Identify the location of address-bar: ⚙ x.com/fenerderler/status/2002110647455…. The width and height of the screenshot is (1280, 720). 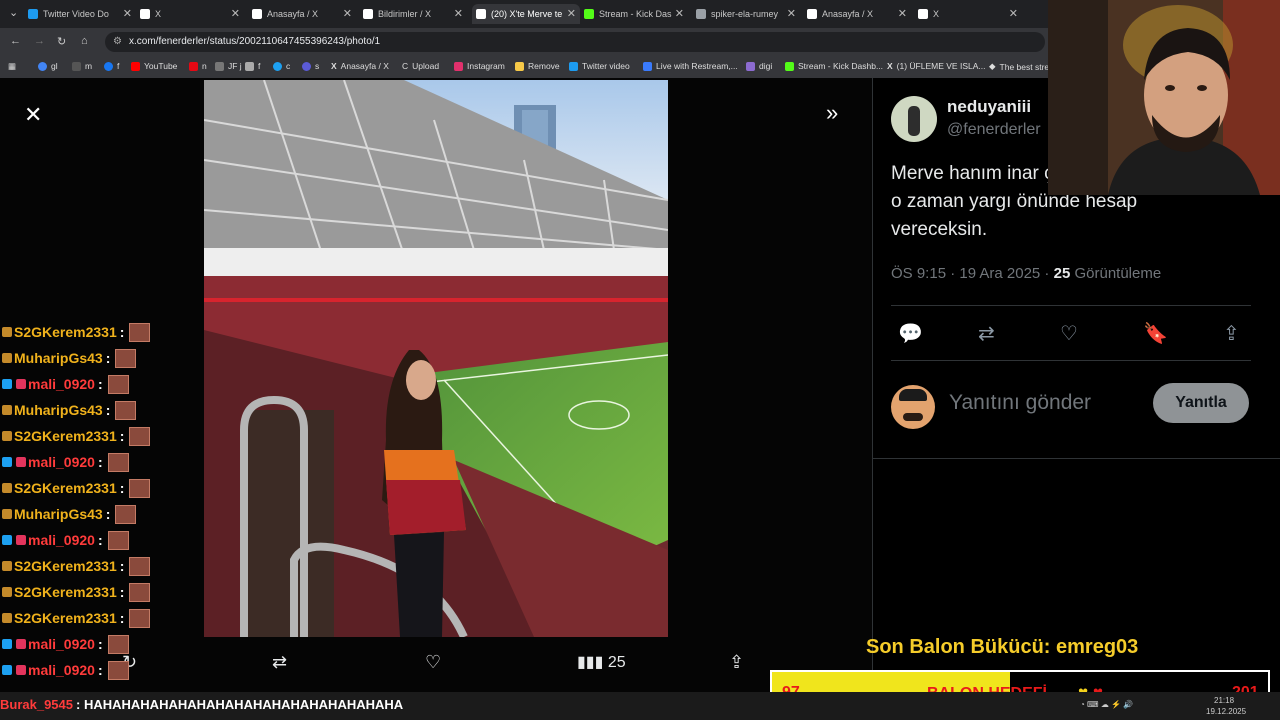
(575, 42).